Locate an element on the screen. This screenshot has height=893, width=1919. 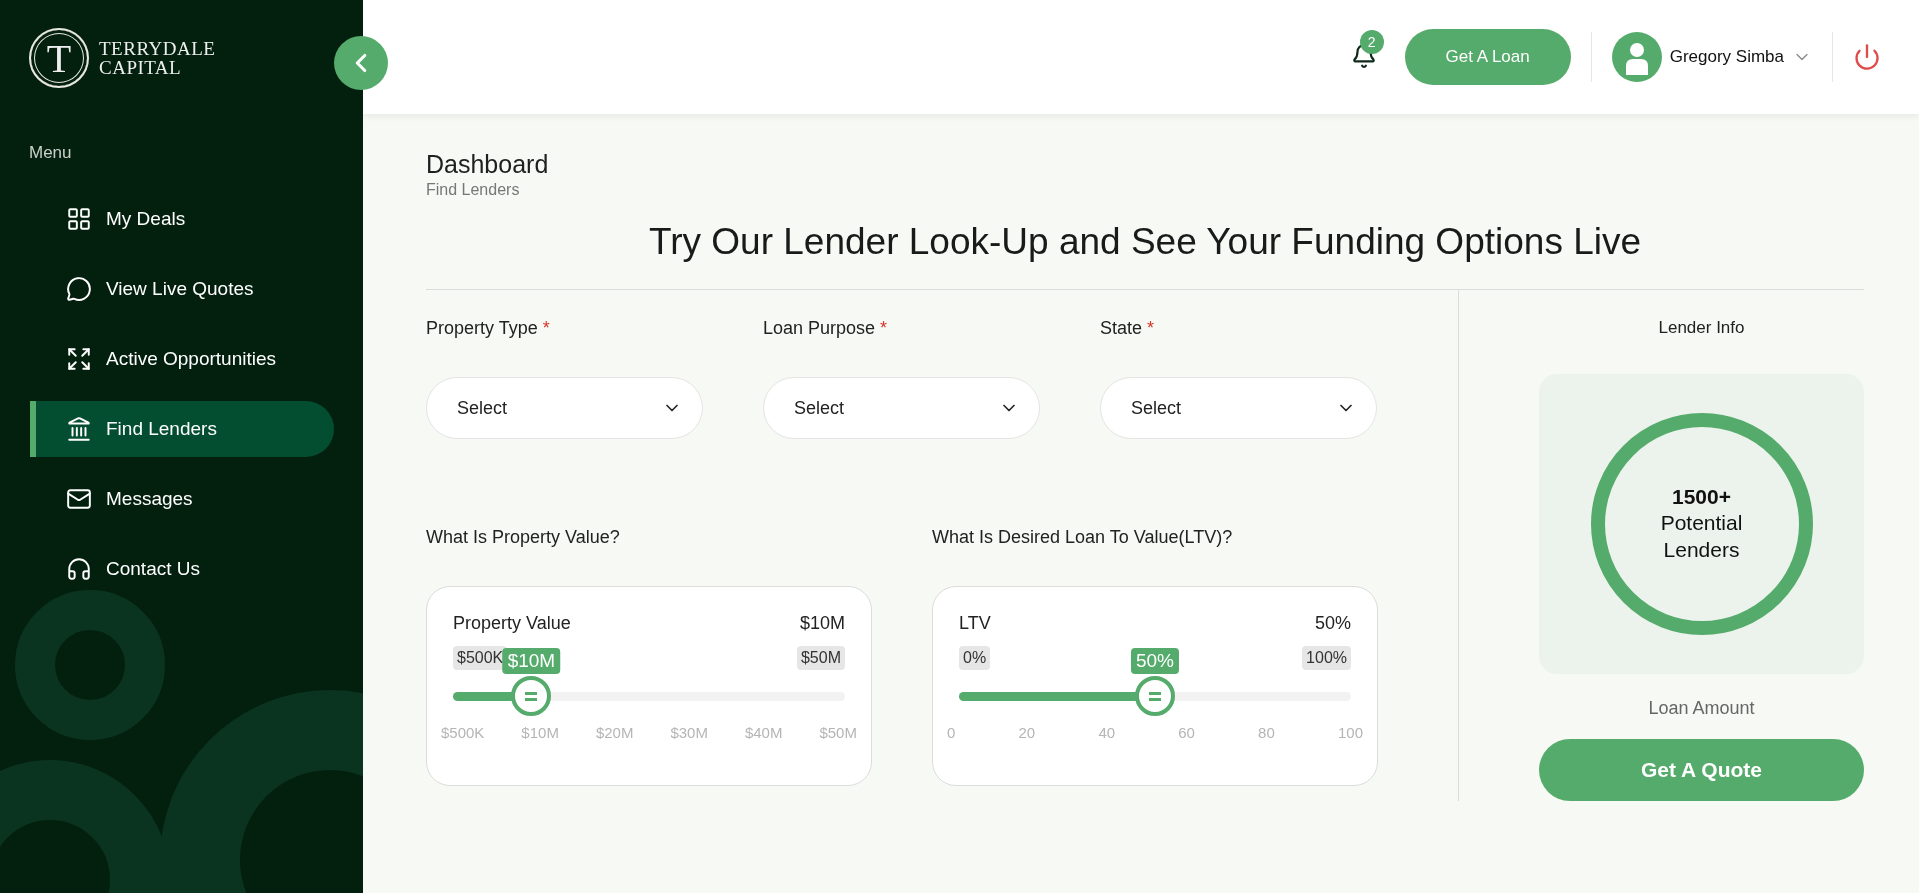
headset-icon is located at coordinates (79, 569).